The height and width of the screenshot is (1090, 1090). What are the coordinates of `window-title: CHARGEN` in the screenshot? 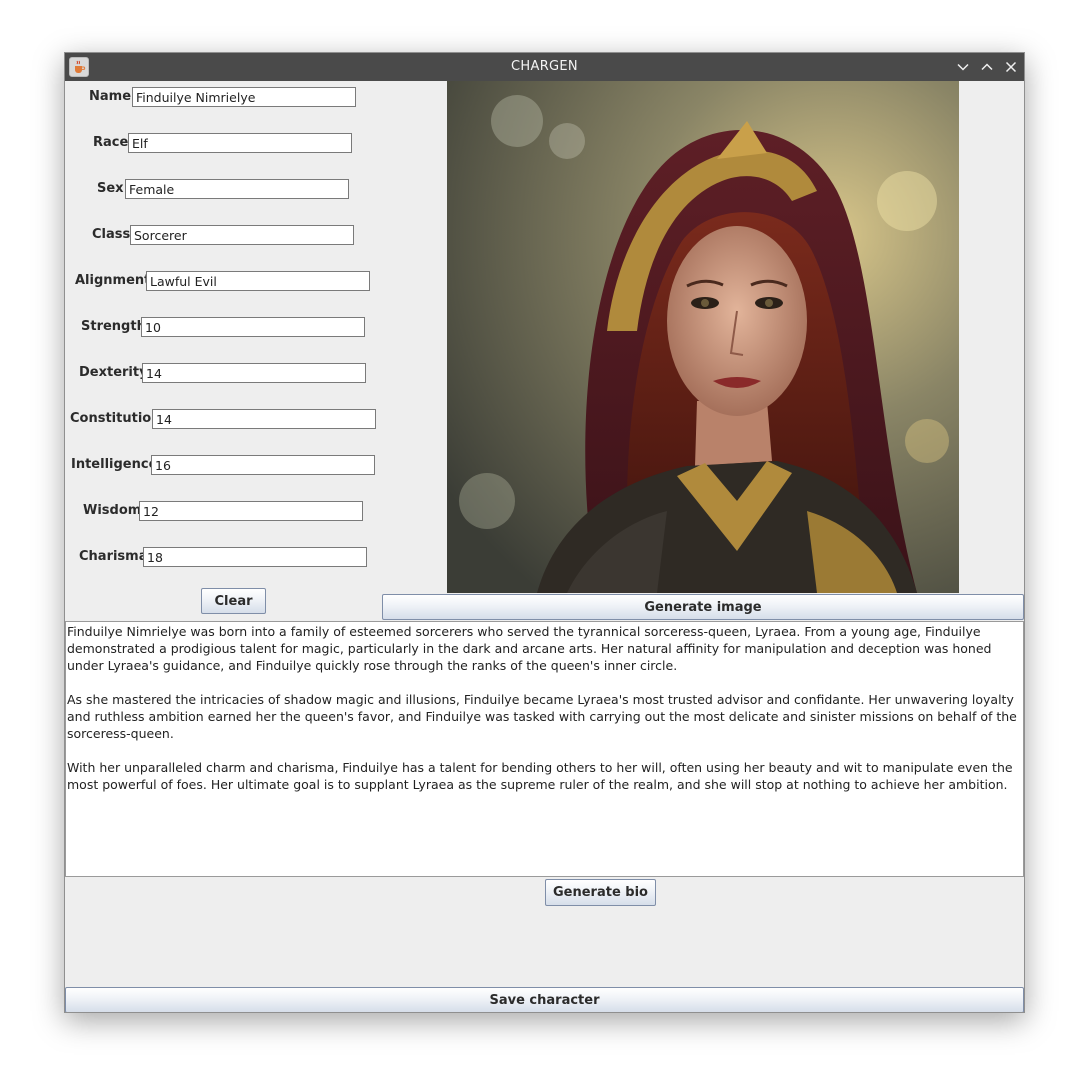 It's located at (544, 66).